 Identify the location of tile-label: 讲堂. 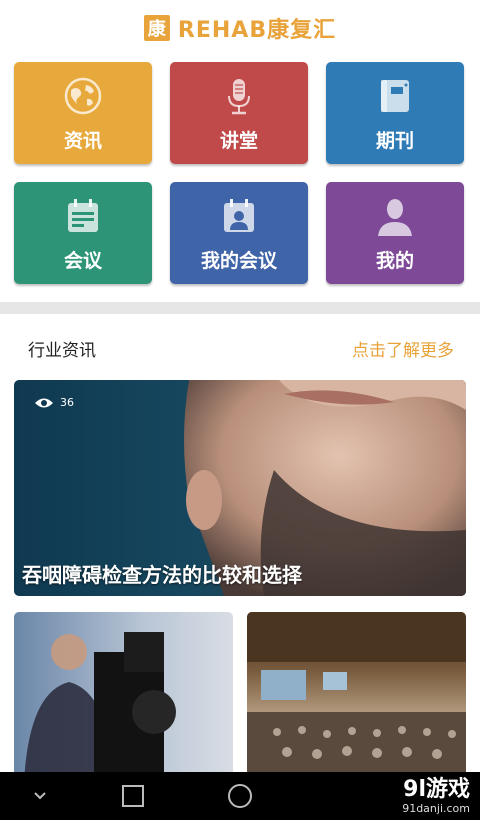
(238, 141).